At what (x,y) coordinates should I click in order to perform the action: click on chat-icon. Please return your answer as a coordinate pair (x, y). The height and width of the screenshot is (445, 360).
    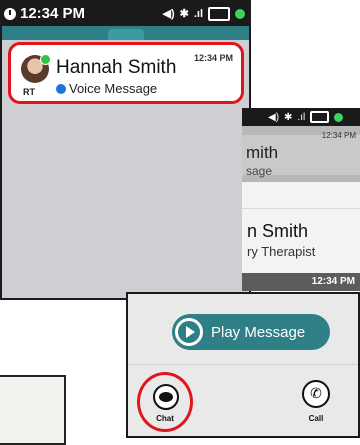
    Looking at the image, I should click on (166, 397).